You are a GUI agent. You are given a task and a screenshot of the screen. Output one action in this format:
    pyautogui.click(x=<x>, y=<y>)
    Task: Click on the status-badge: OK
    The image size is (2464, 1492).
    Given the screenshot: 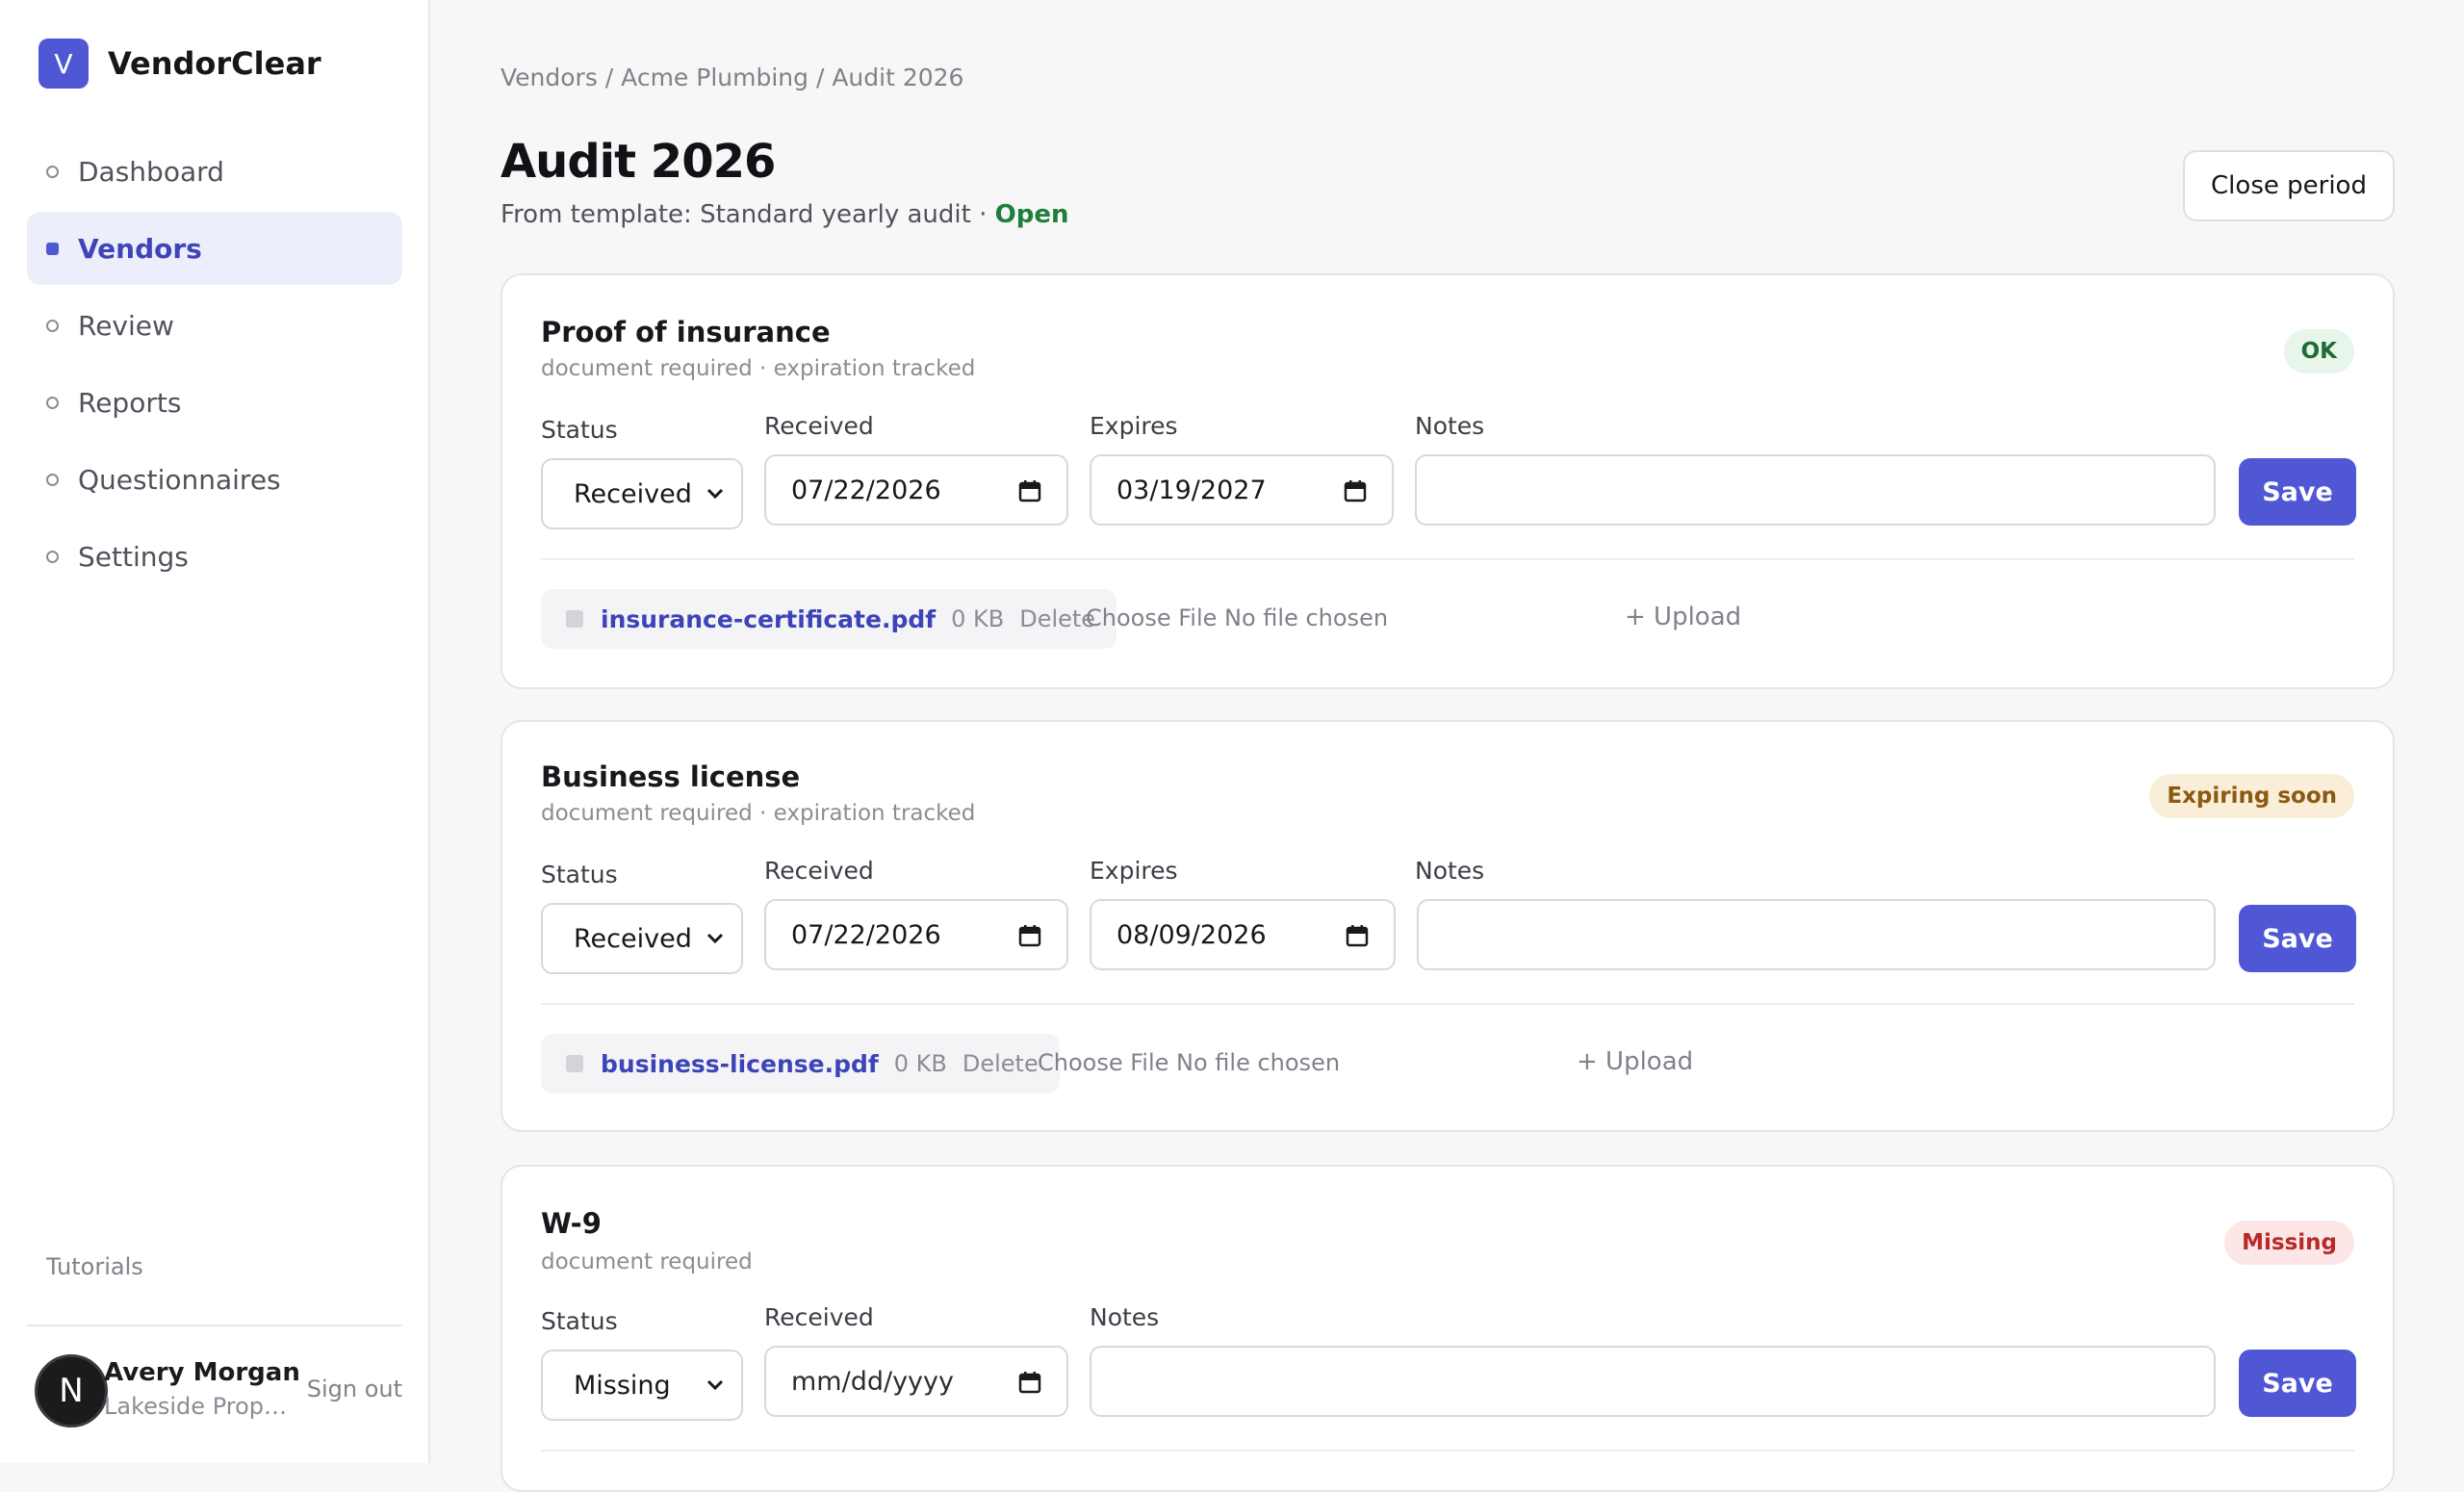 What is the action you would take?
    pyautogui.click(x=2318, y=351)
    